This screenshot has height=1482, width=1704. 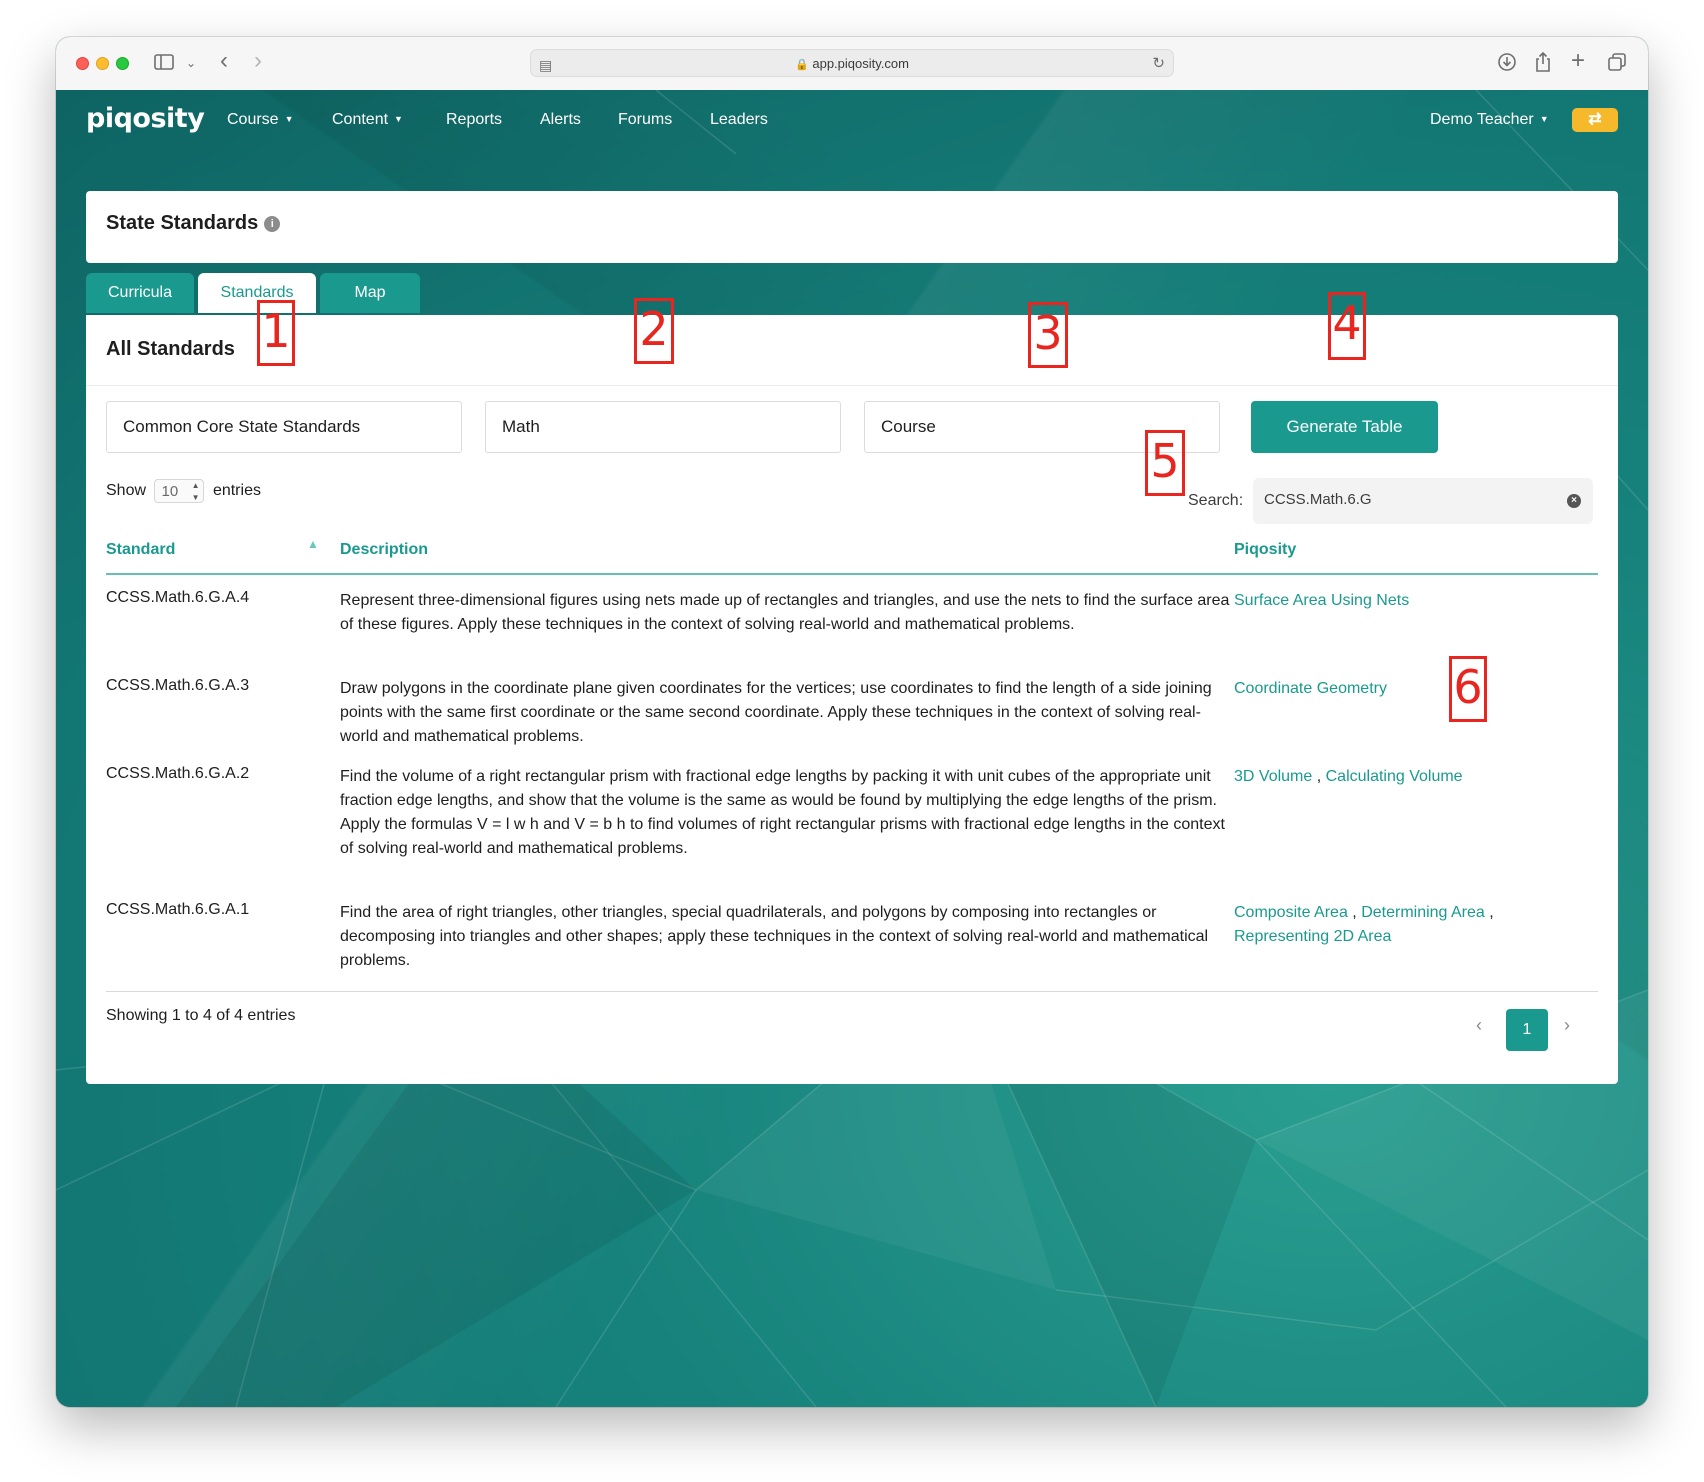 I want to click on tab-map: Map, so click(x=370, y=293).